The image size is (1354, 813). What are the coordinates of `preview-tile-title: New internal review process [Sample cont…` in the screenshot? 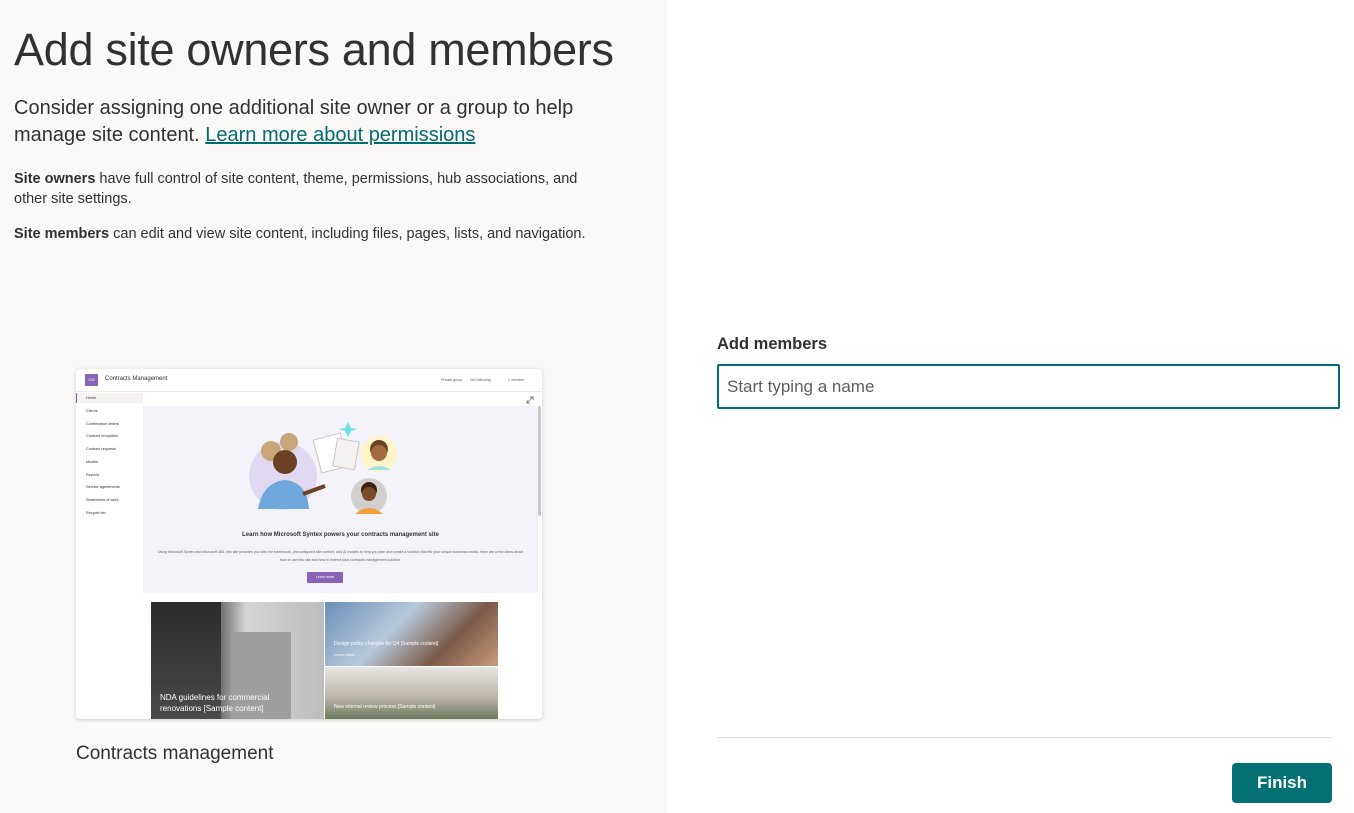 It's located at (385, 707).